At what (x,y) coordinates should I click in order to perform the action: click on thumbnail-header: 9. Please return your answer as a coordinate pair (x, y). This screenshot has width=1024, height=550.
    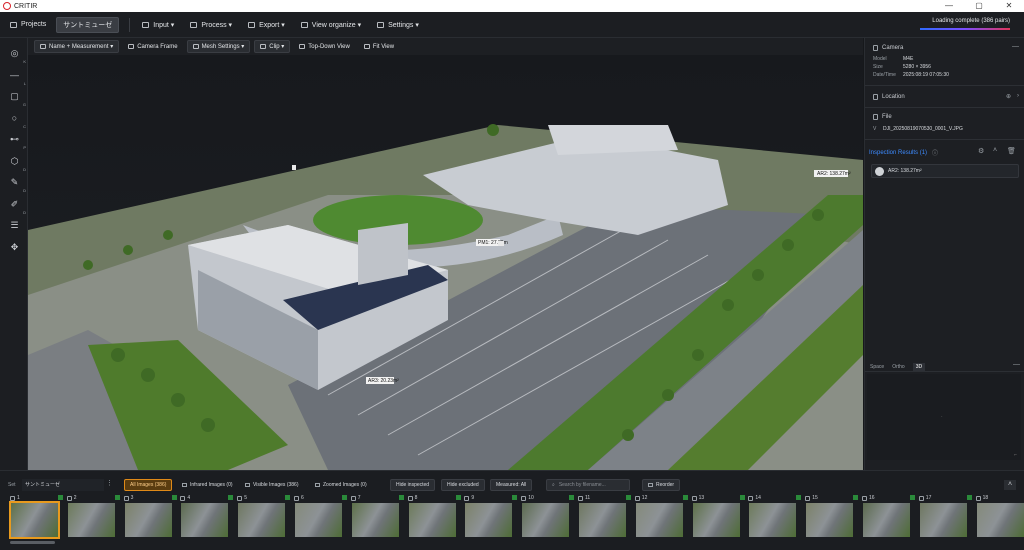
    Looking at the image, I should click on (491, 498).